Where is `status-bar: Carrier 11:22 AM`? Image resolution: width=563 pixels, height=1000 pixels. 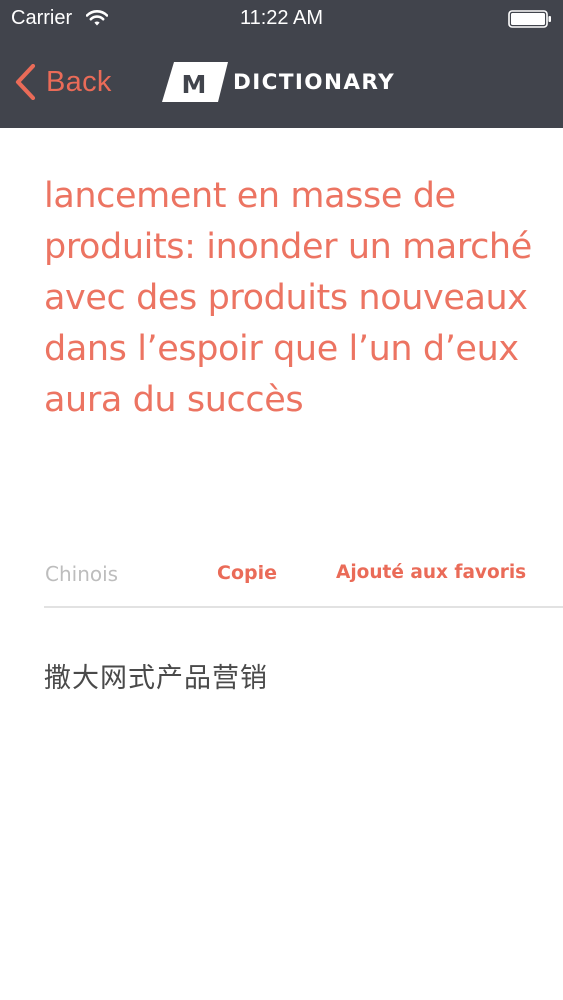 status-bar: Carrier 11:22 AM is located at coordinates (281, 20).